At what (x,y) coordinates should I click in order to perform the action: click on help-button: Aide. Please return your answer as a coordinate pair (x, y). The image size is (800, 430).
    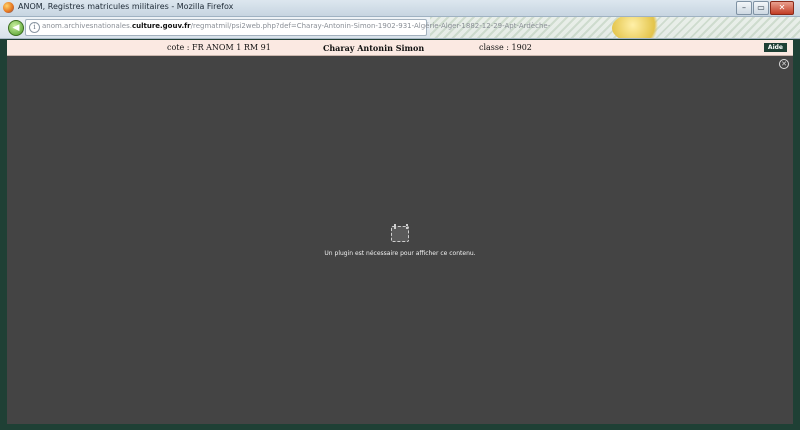
    Looking at the image, I should click on (775, 47).